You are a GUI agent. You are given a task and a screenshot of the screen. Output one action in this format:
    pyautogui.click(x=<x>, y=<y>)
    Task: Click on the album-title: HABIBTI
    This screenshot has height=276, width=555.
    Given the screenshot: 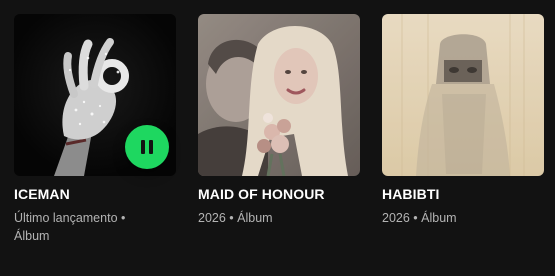 What is the action you would take?
    pyautogui.click(x=467, y=194)
    